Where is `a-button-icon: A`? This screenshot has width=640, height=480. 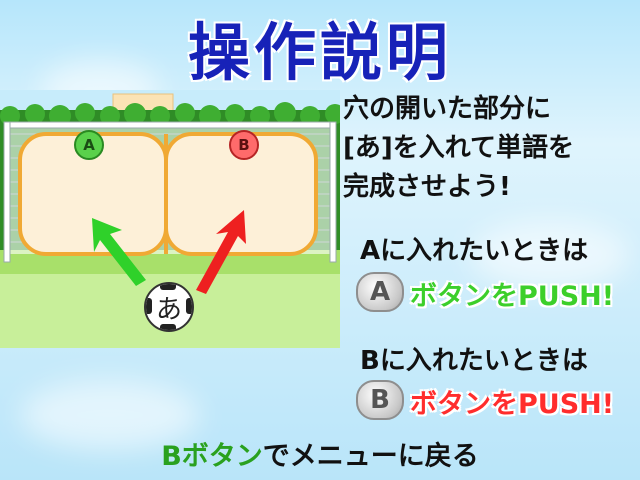
a-button-icon: A is located at coordinates (380, 292).